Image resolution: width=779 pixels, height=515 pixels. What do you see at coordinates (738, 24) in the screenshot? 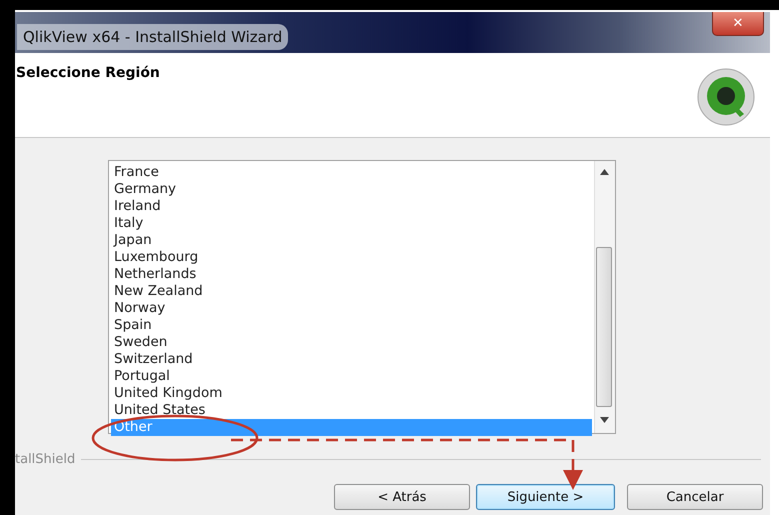
I see `close-button: ✕` at bounding box center [738, 24].